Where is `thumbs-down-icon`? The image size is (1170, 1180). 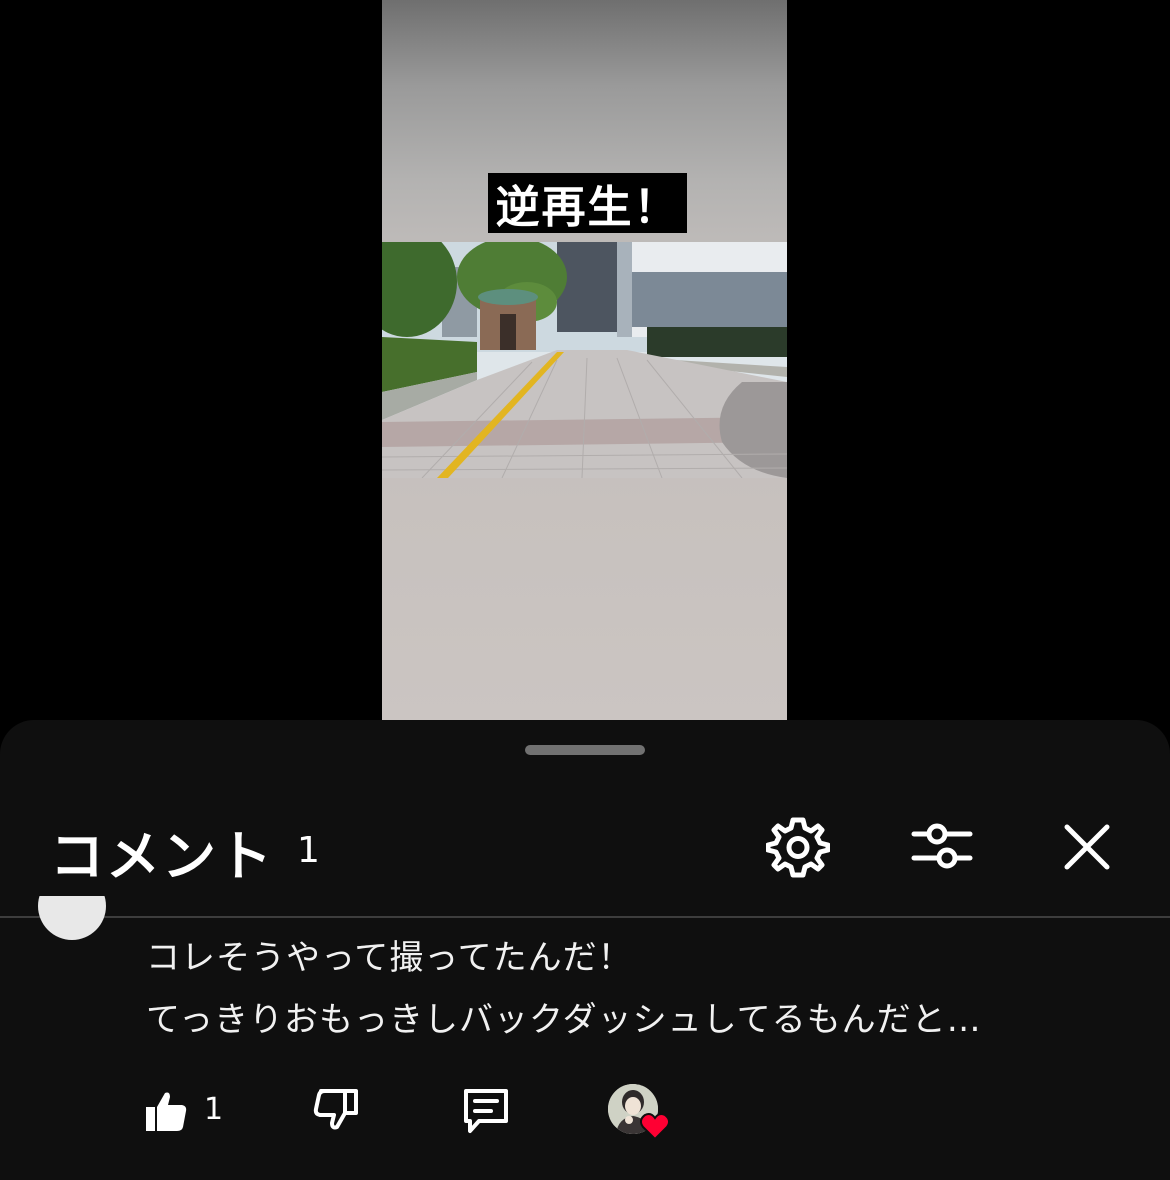
thumbs-down-icon is located at coordinates (335, 1109).